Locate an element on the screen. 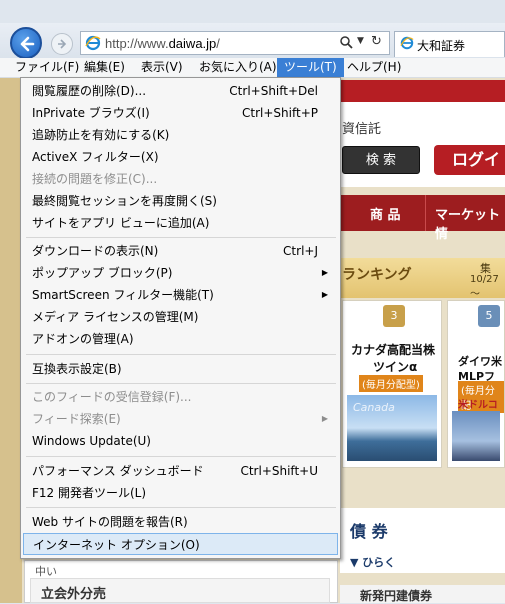  crown-icon: 3 is located at coordinates (394, 316).